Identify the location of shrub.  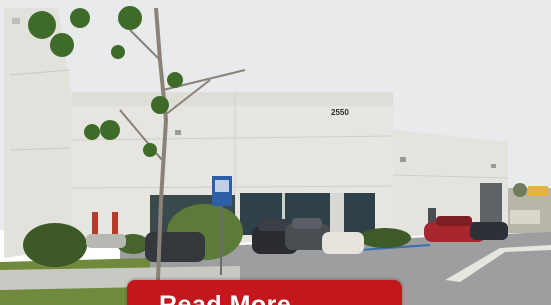
(55, 245).